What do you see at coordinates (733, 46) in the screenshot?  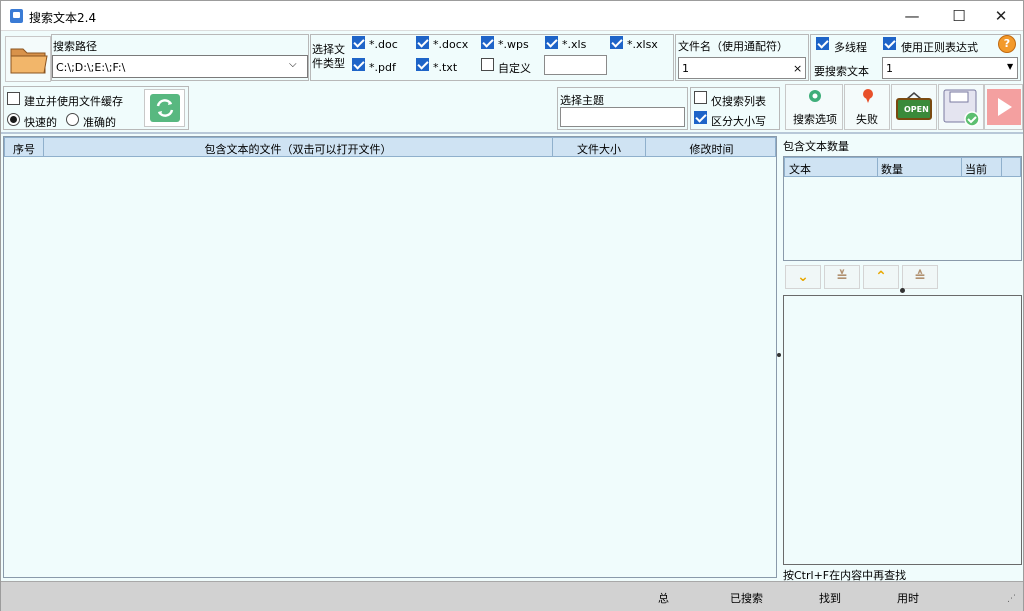 I see `filename-label: 文件名（使用通配符）` at bounding box center [733, 46].